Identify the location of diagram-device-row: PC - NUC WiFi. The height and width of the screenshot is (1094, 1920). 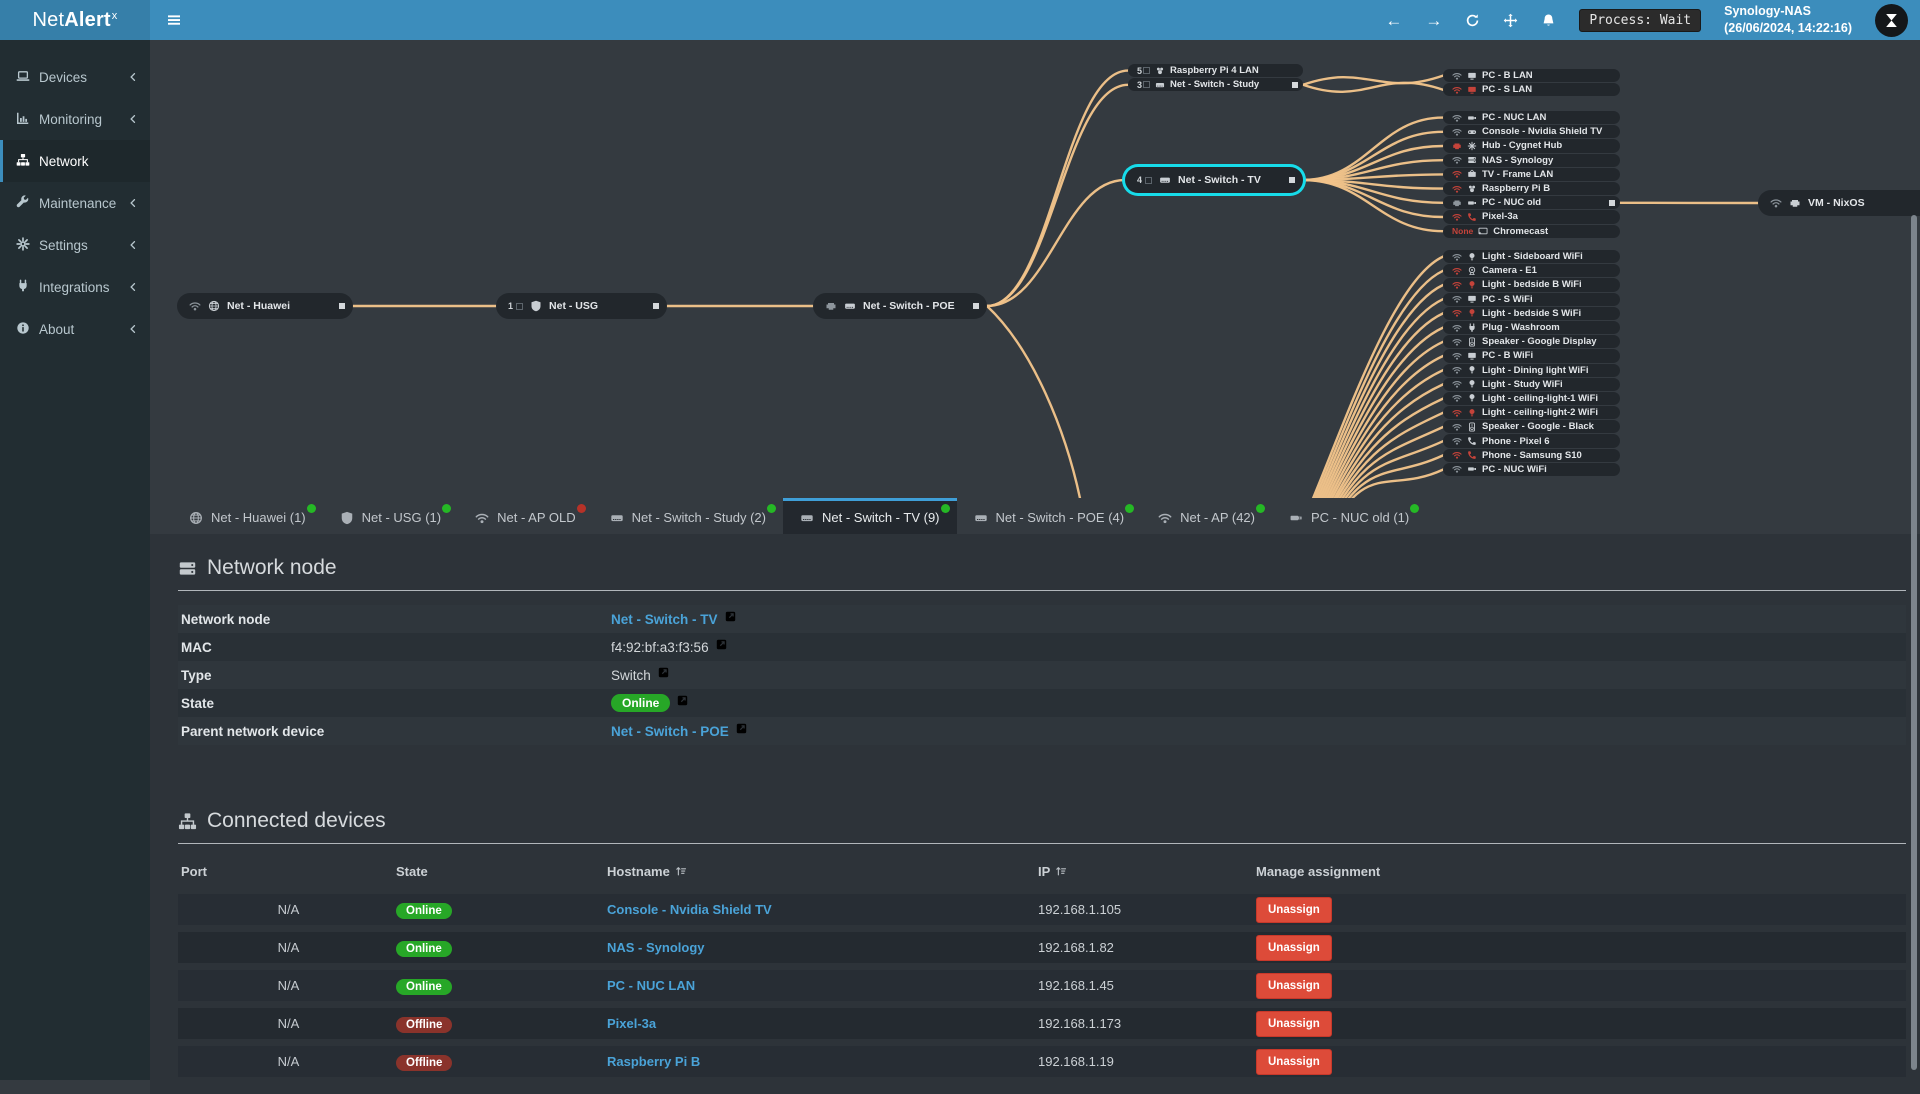
(1531, 469).